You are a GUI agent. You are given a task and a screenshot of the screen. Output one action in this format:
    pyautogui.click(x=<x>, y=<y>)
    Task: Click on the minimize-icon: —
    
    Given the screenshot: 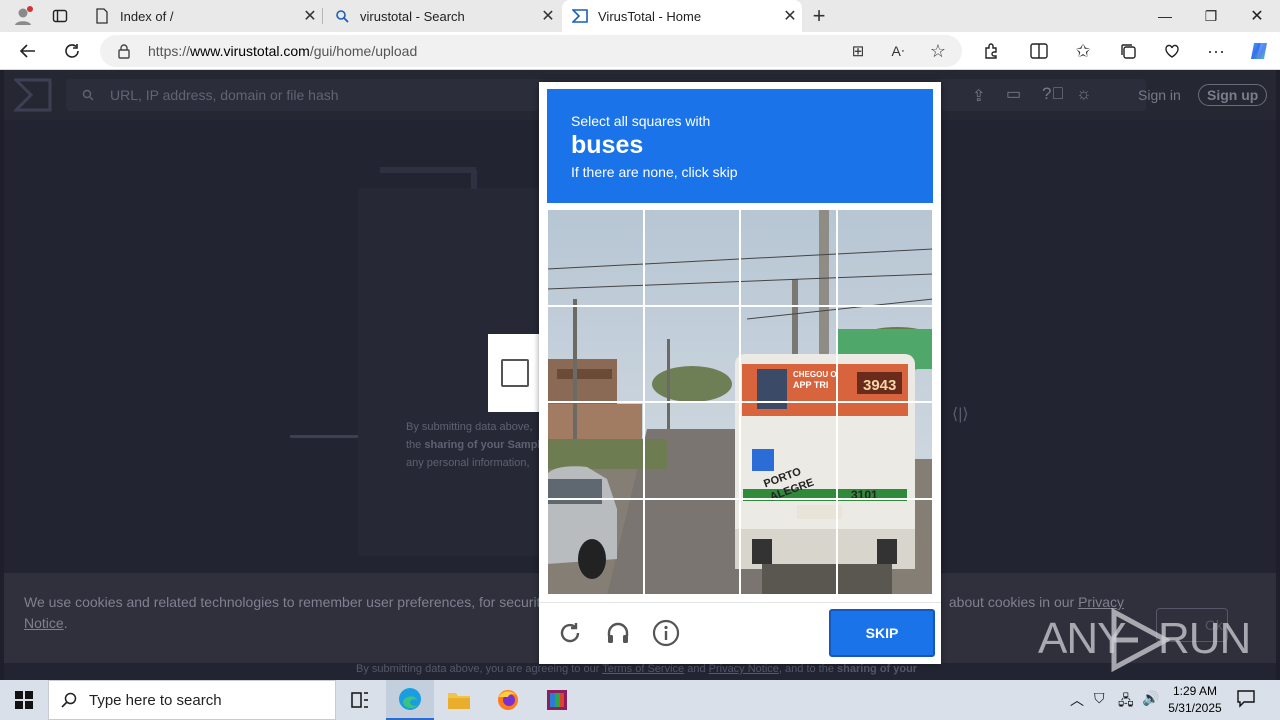 What is the action you would take?
    pyautogui.click(x=1165, y=16)
    